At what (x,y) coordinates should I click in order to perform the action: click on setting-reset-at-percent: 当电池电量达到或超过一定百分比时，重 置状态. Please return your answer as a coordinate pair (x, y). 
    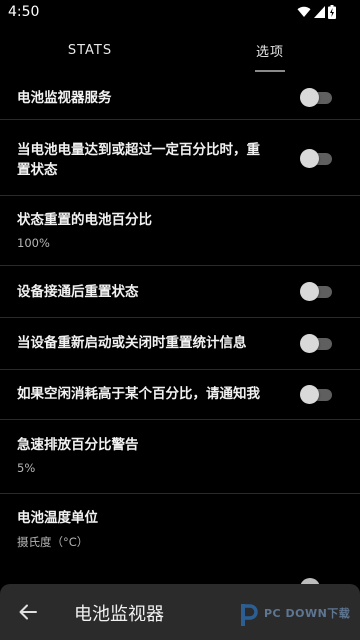
    Looking at the image, I should click on (180, 158).